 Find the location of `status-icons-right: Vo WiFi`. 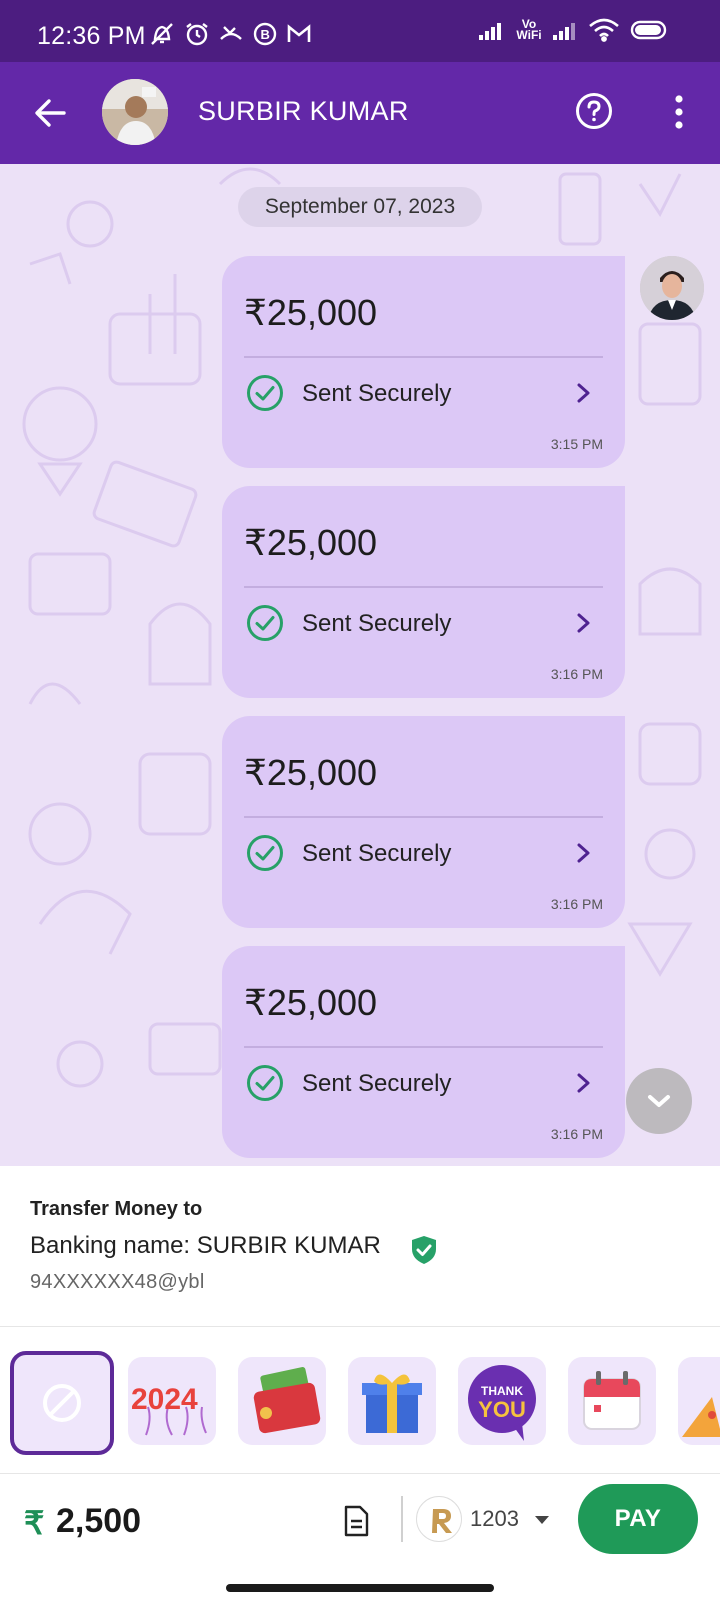

status-icons-right: Vo WiFi is located at coordinates (574, 30).